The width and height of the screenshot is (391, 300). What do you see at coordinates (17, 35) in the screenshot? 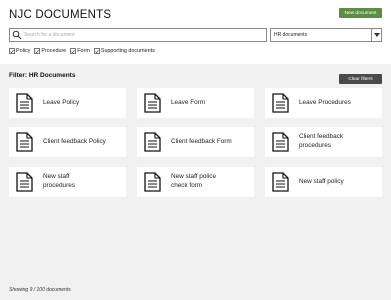
I see `search-icon` at bounding box center [17, 35].